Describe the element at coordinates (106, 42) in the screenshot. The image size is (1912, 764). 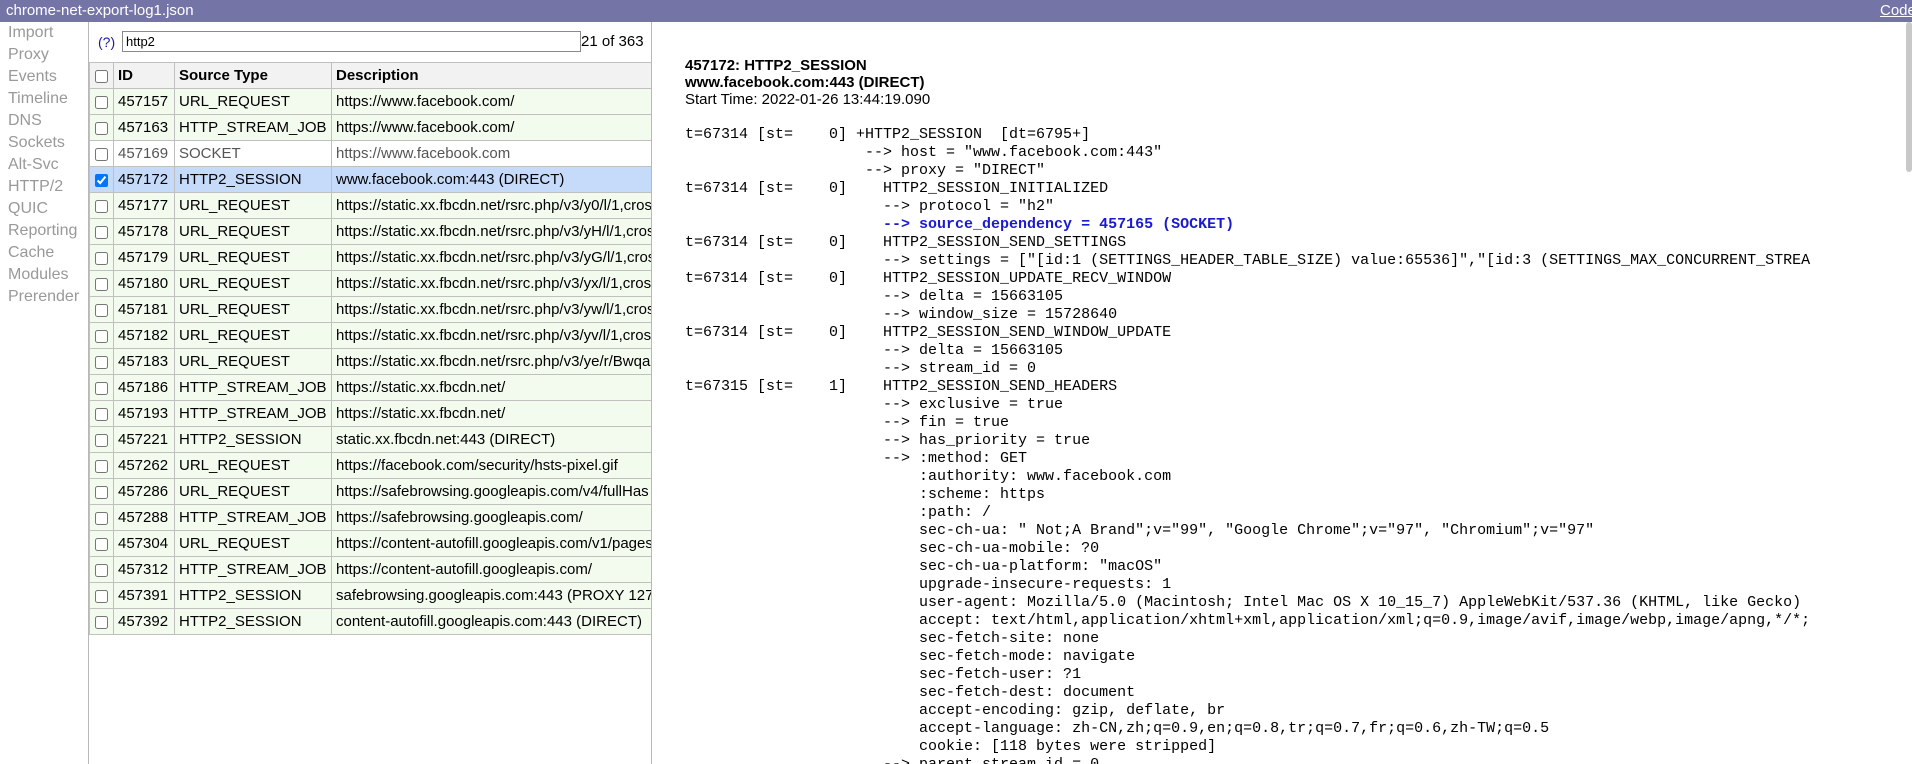
I see `filter-help-link: (?)` at that location.